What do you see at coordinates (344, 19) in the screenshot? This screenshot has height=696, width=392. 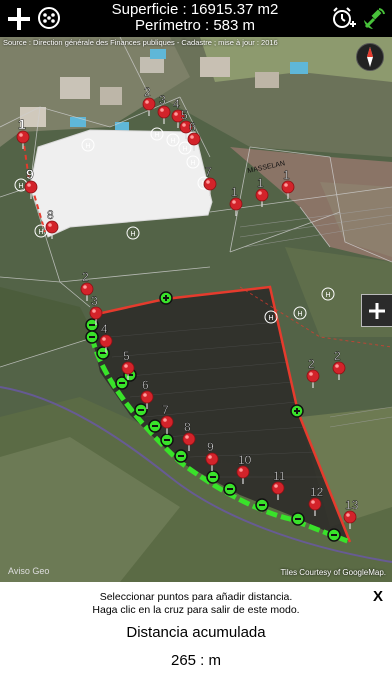 I see `alarm-add-icon` at bounding box center [344, 19].